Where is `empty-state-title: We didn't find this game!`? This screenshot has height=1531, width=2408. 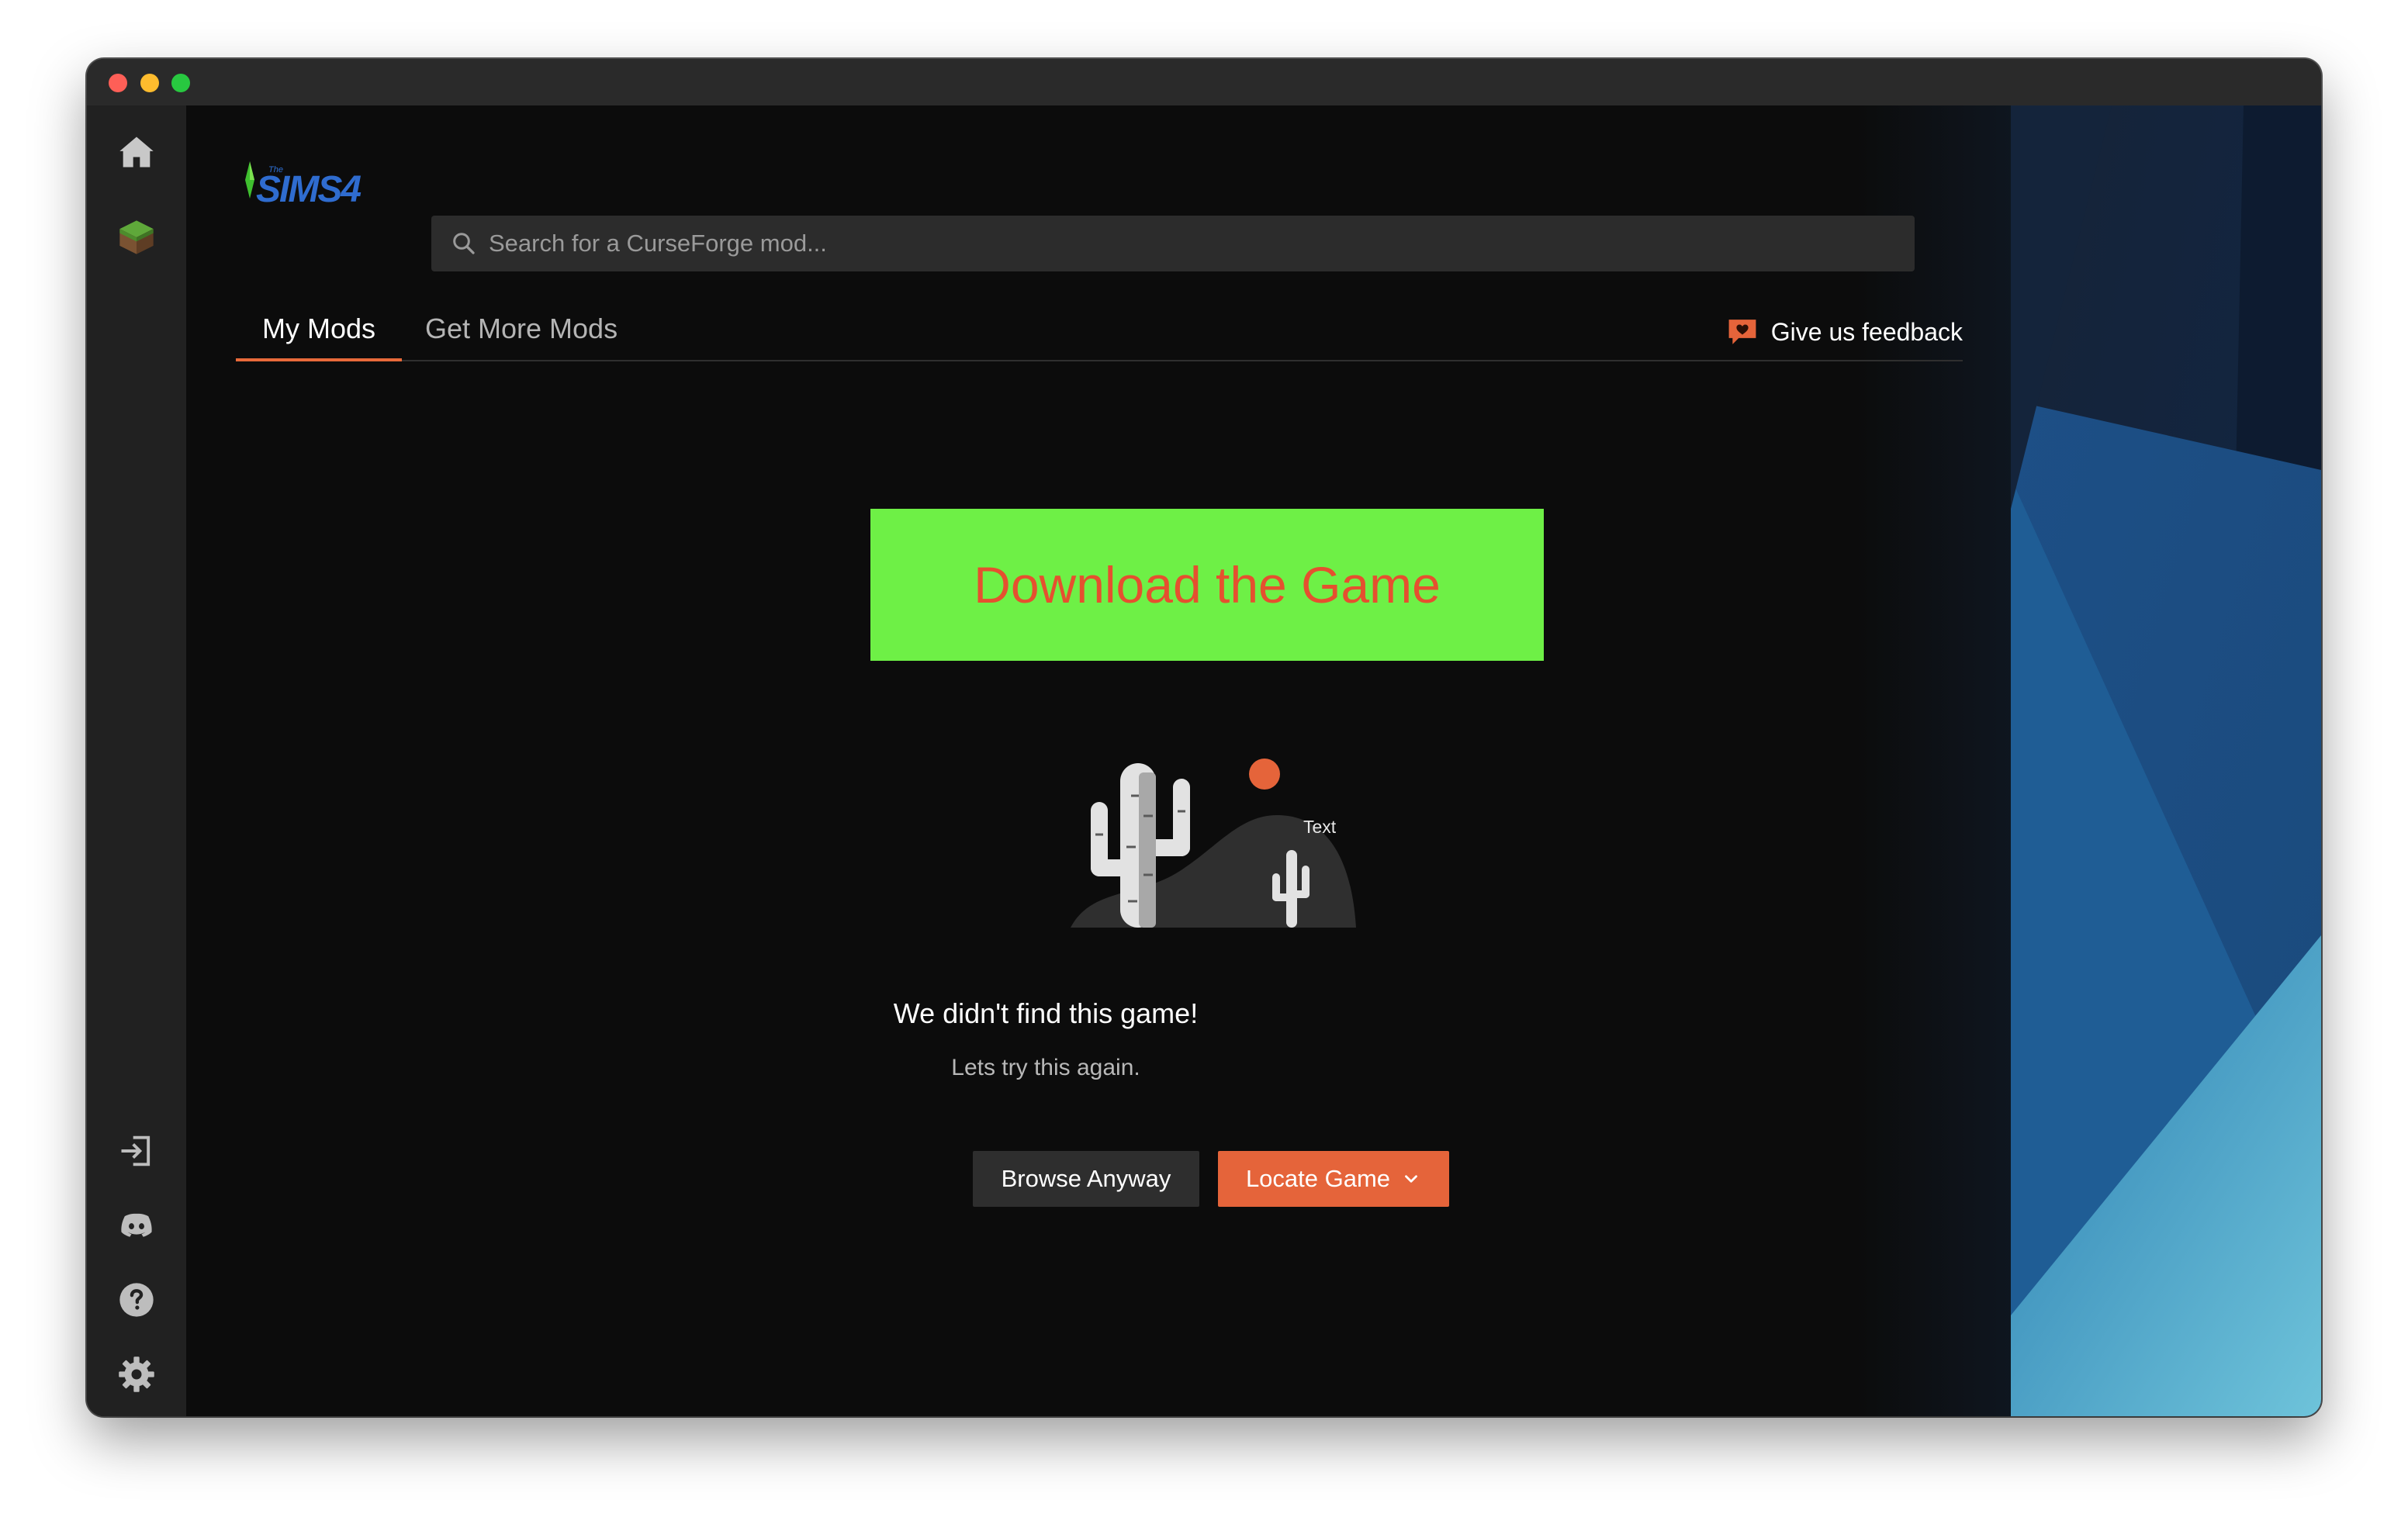
empty-state-title: We didn't find this game! is located at coordinates (1046, 1013).